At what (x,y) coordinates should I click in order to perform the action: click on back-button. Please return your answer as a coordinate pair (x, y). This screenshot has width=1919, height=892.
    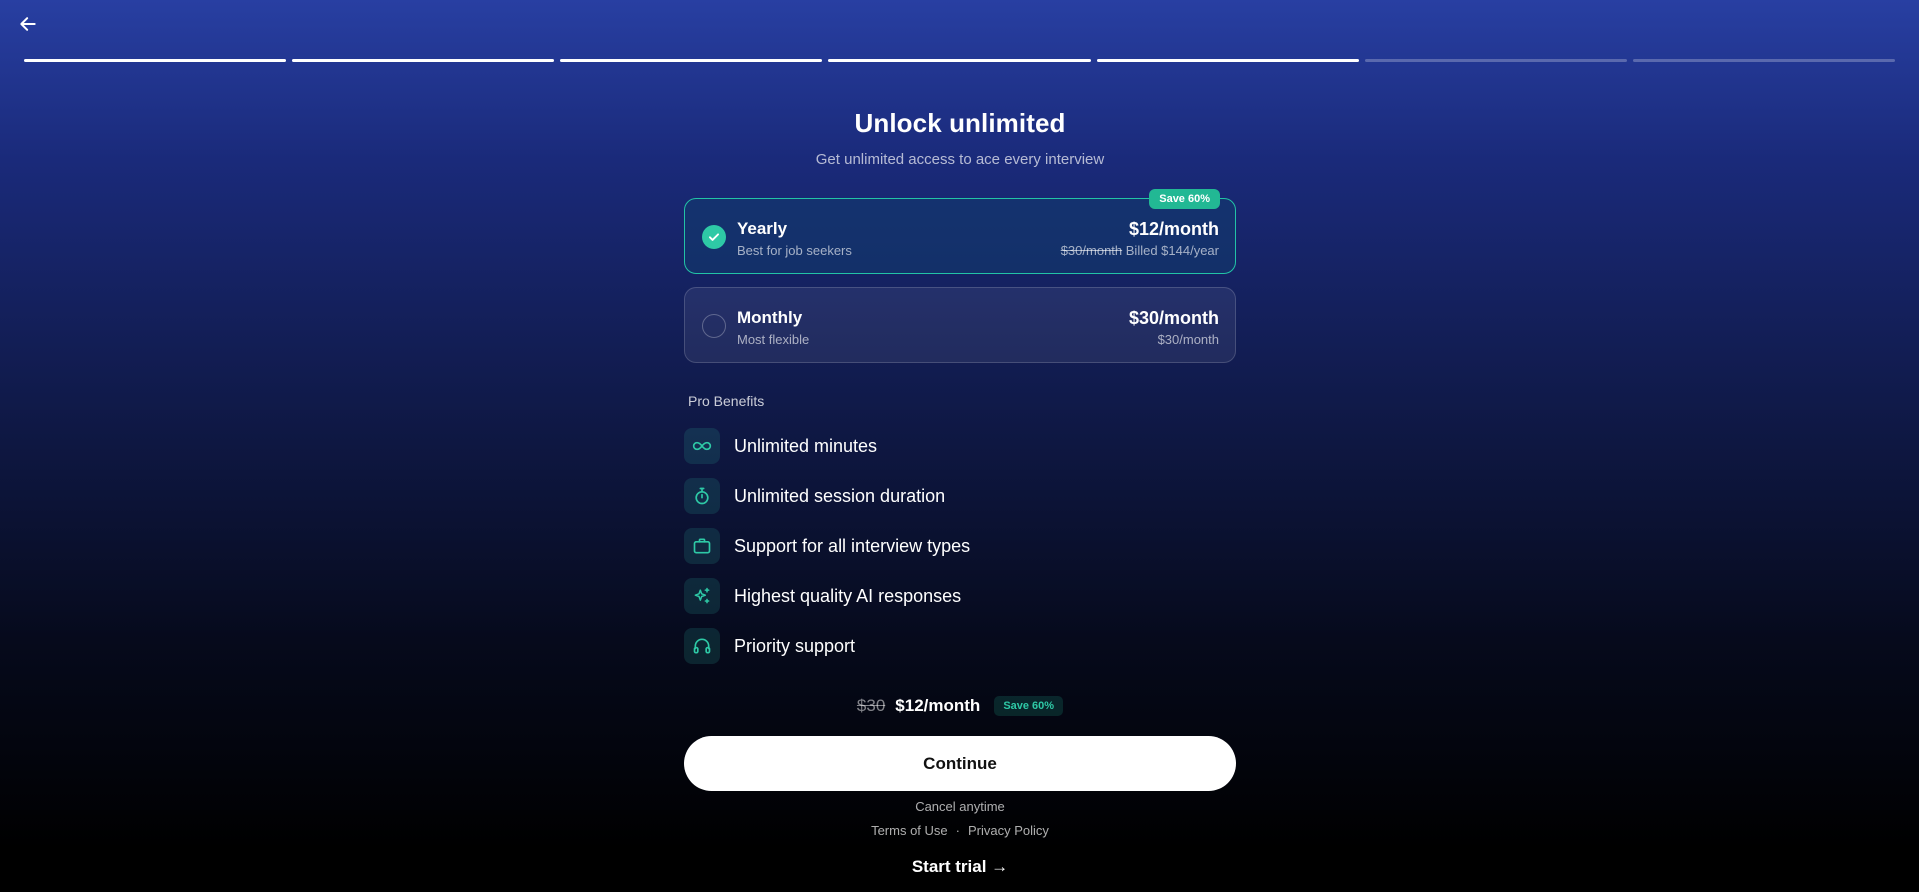
    Looking at the image, I should click on (28, 24).